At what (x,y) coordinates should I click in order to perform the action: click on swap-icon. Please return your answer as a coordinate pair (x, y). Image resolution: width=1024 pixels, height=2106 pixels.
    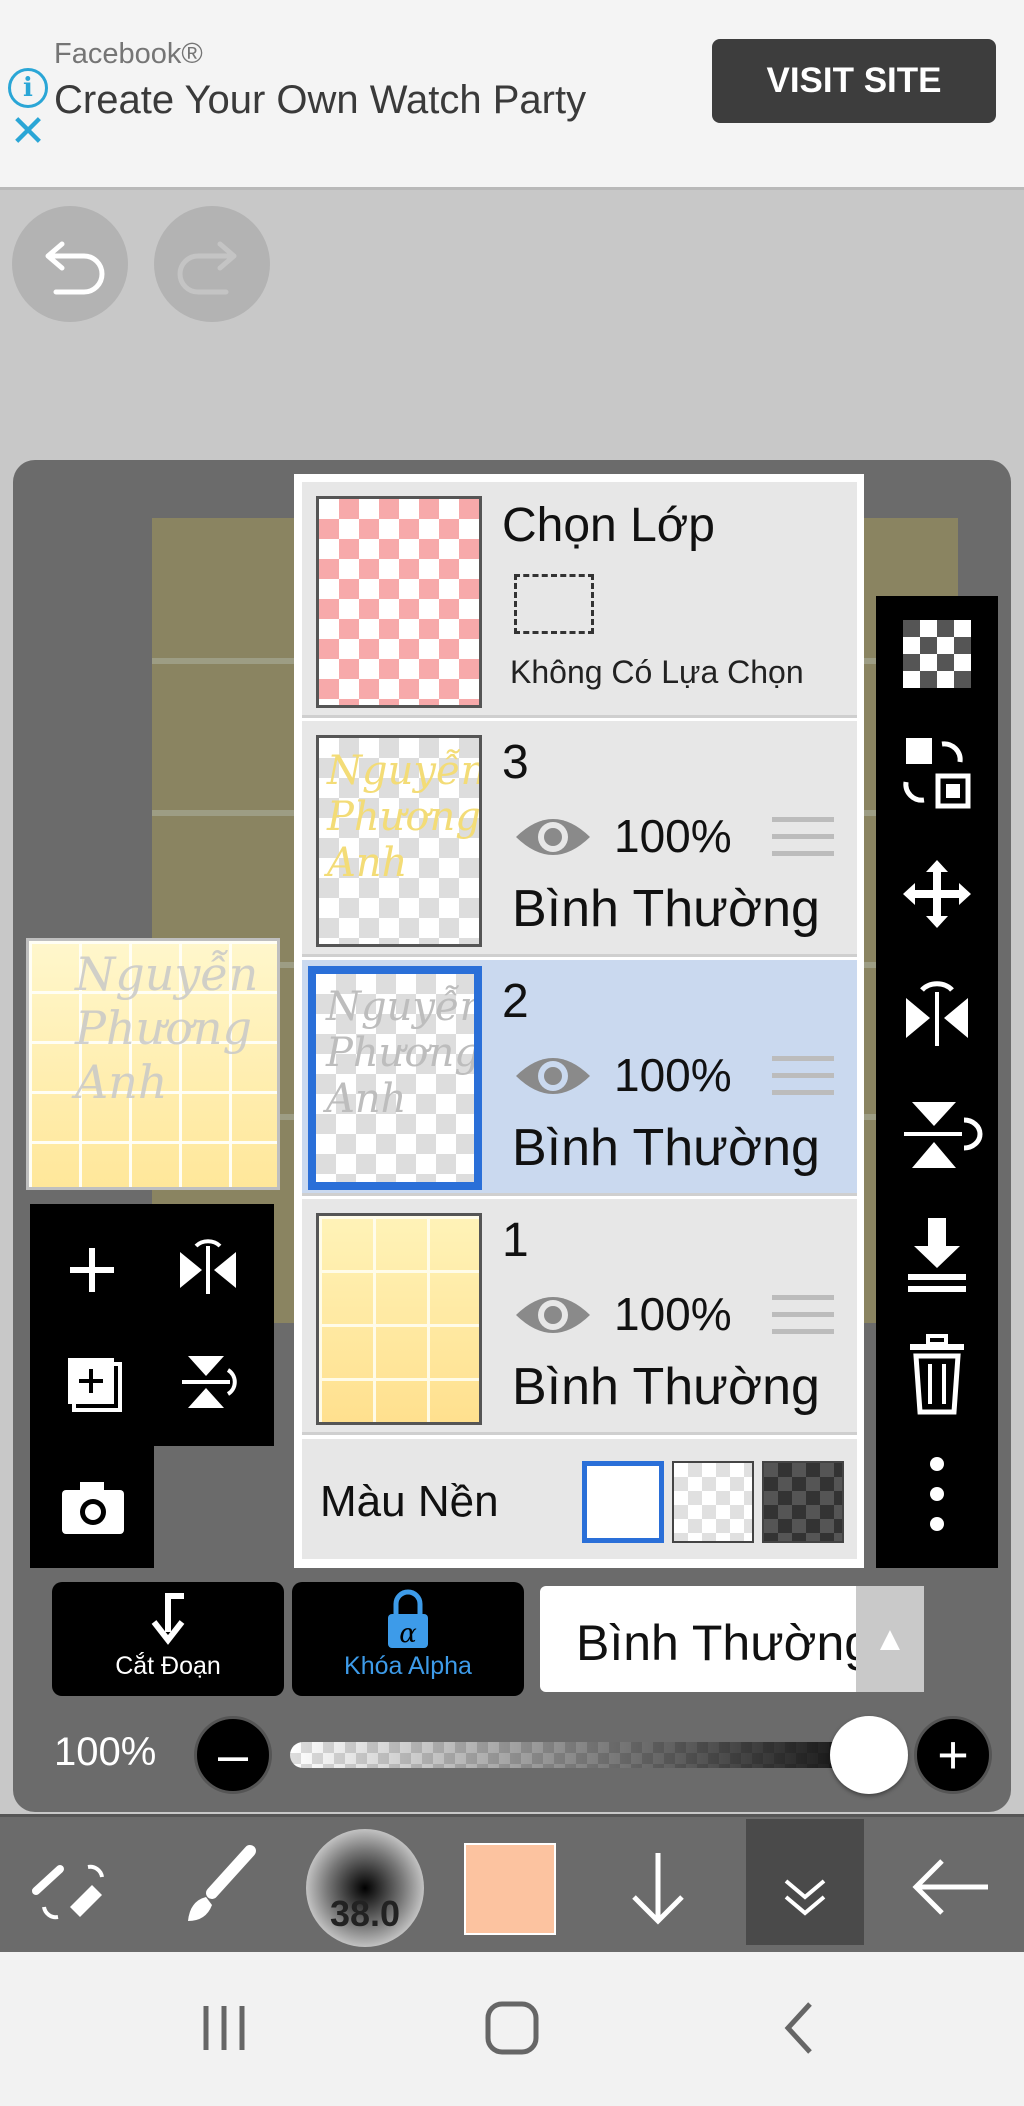
    Looking at the image, I should click on (937, 773).